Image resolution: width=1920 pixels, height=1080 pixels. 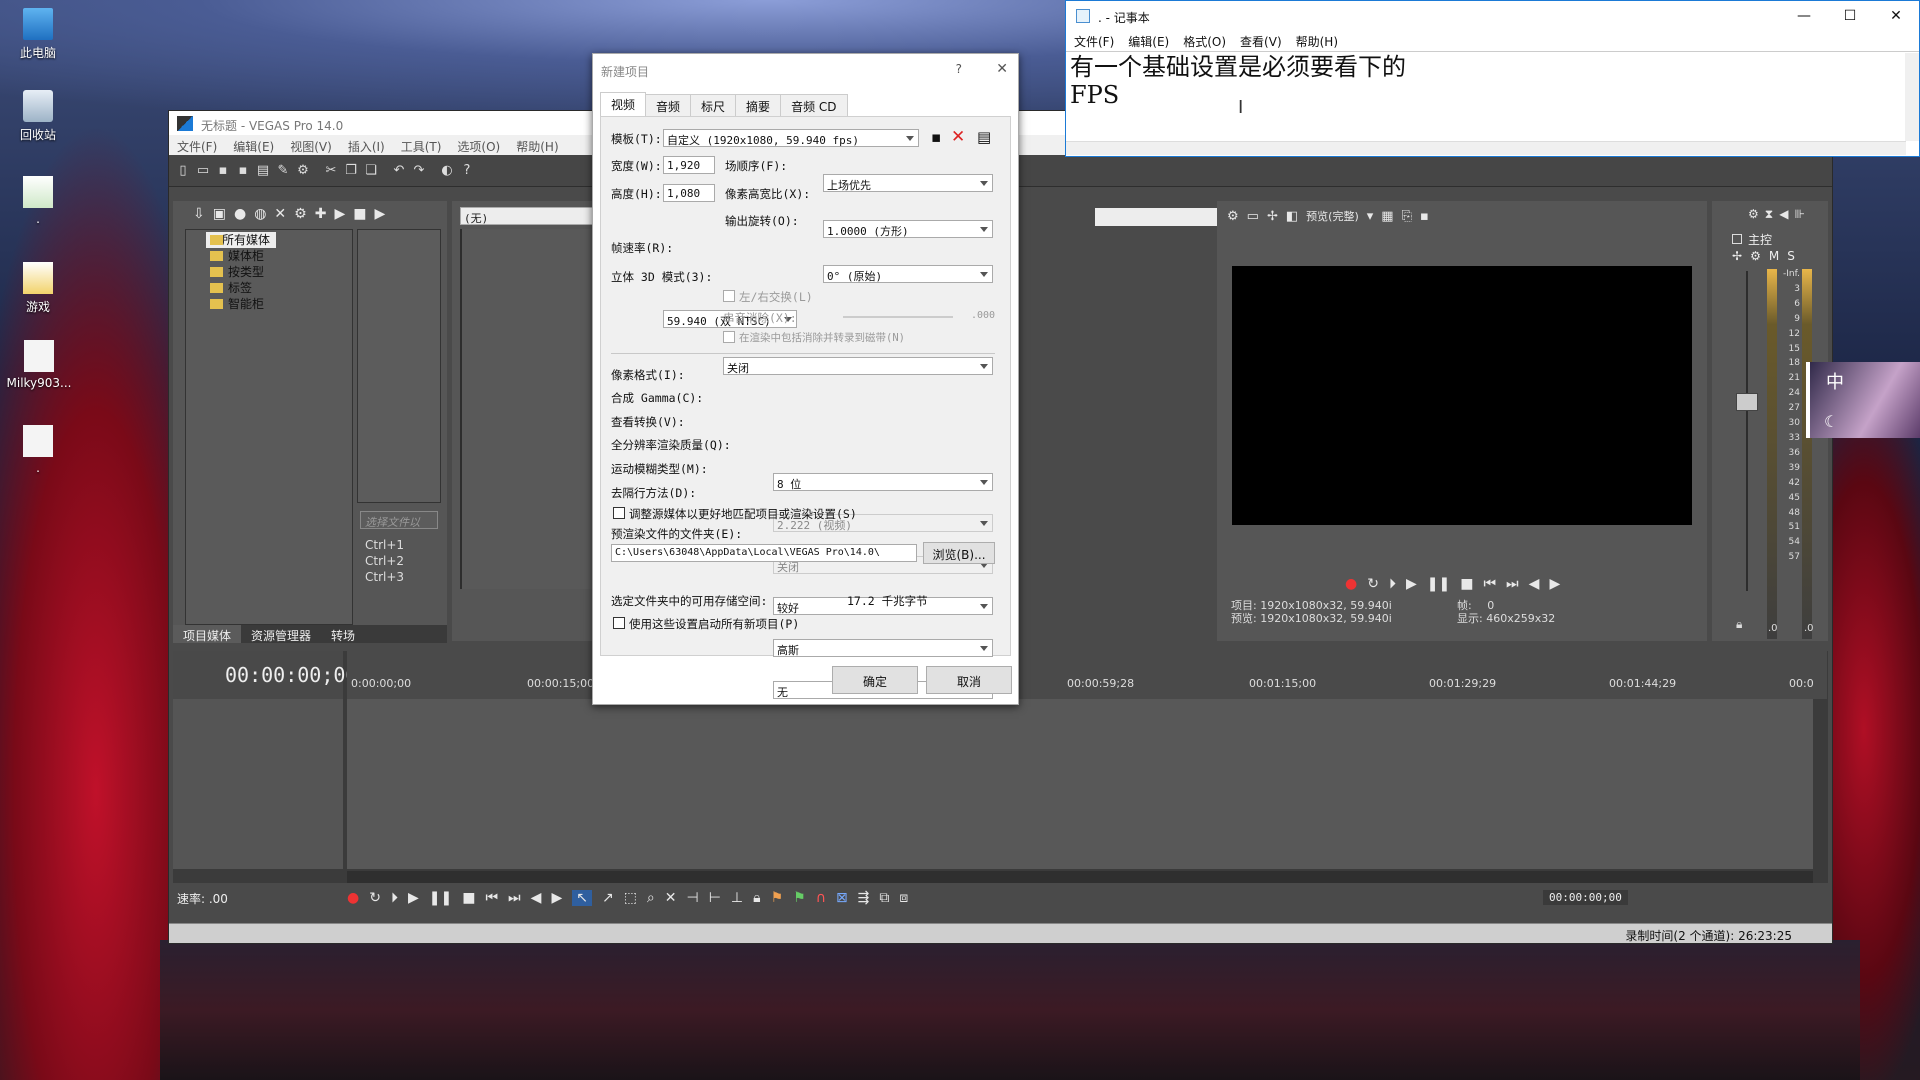 What do you see at coordinates (713, 105) in the screenshot?
I see `tab-ruler: 标尺` at bounding box center [713, 105].